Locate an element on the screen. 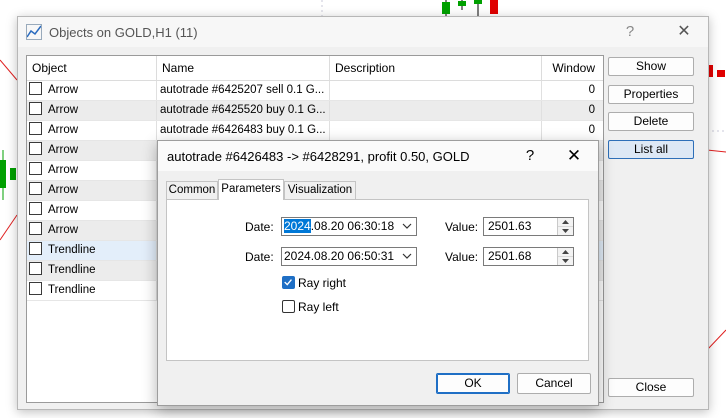 The image size is (726, 418). properties-button: Properties is located at coordinates (651, 94).